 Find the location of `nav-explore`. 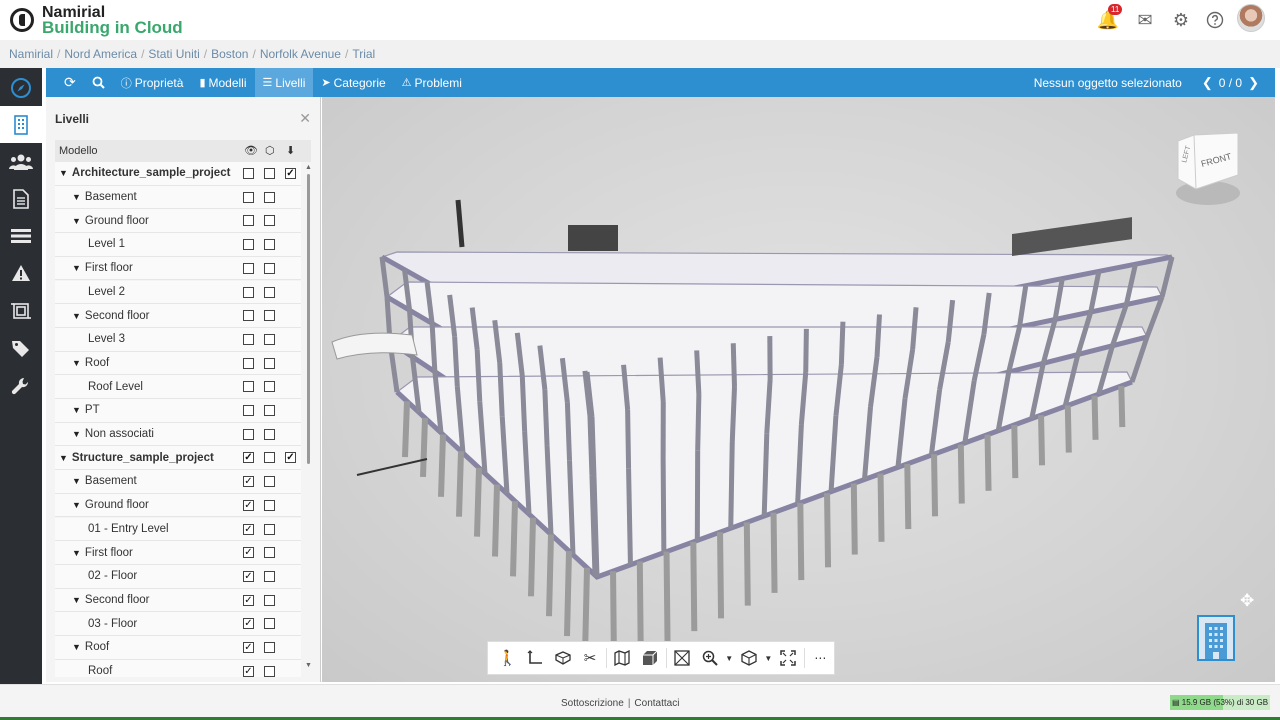

nav-explore is located at coordinates (21, 87).